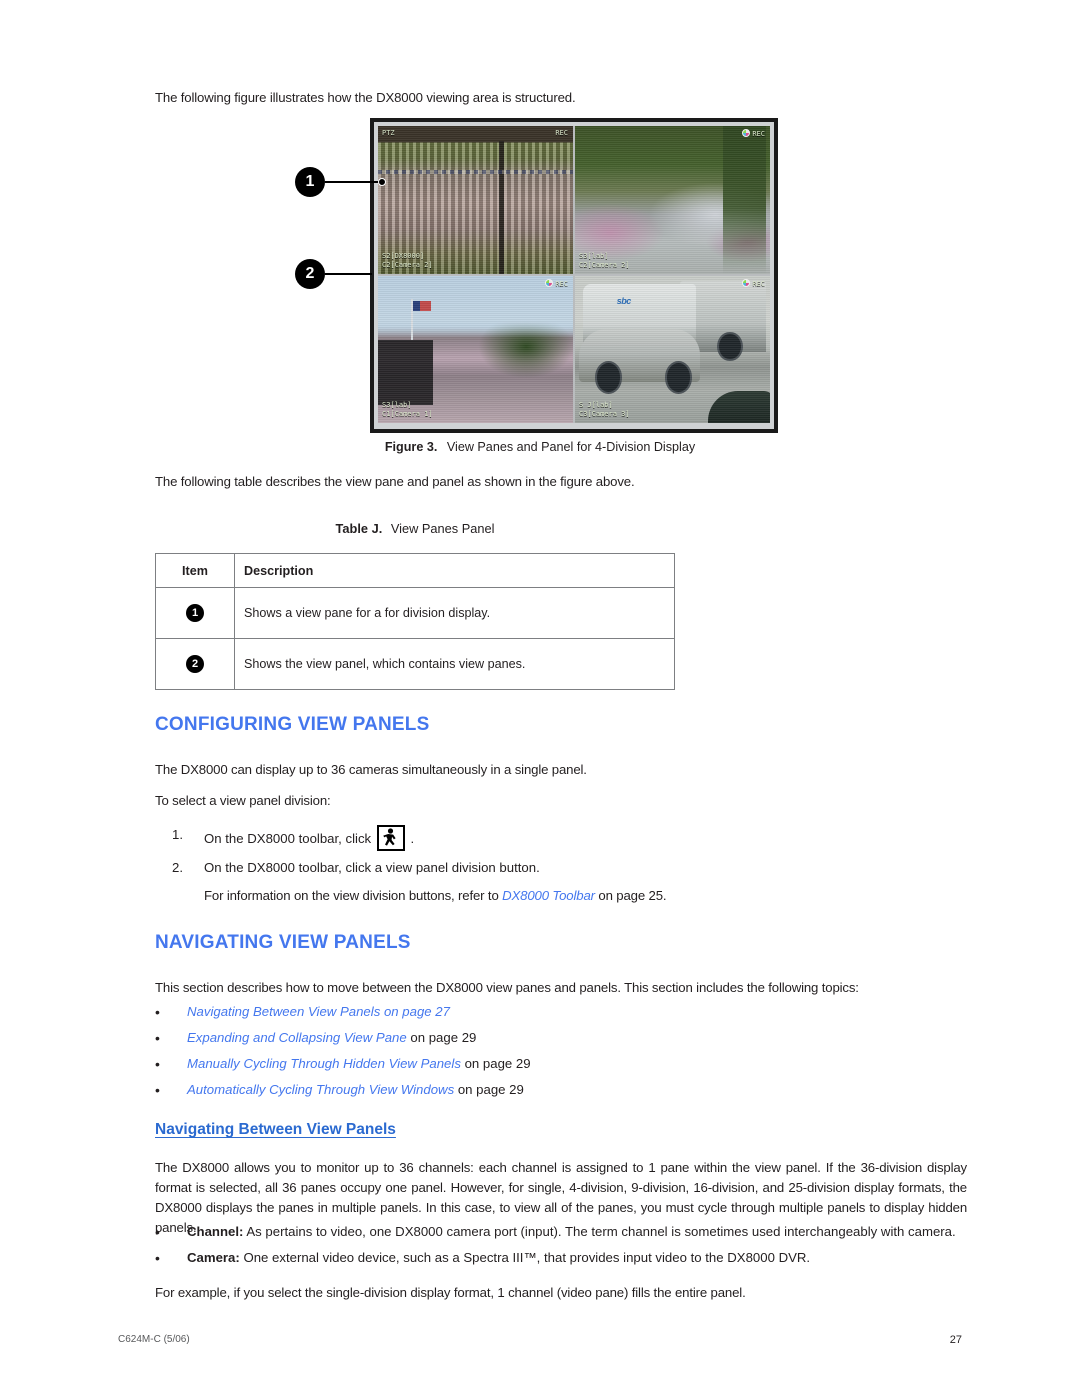 This screenshot has height=1397, width=1080. What do you see at coordinates (672, 200) in the screenshot?
I see `view-pane-2: REC S3[lab] C2[Camera 2]` at bounding box center [672, 200].